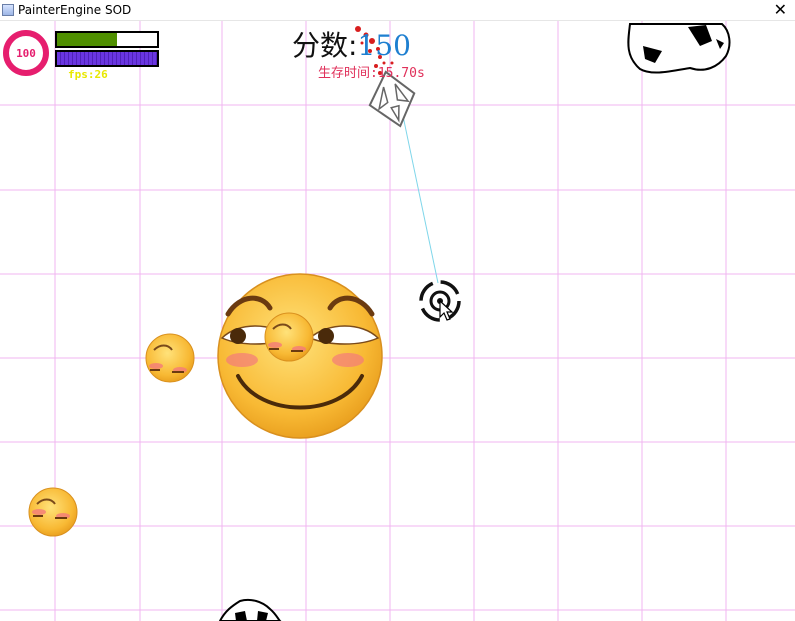  I want to click on app-icon, so click(8, 10).